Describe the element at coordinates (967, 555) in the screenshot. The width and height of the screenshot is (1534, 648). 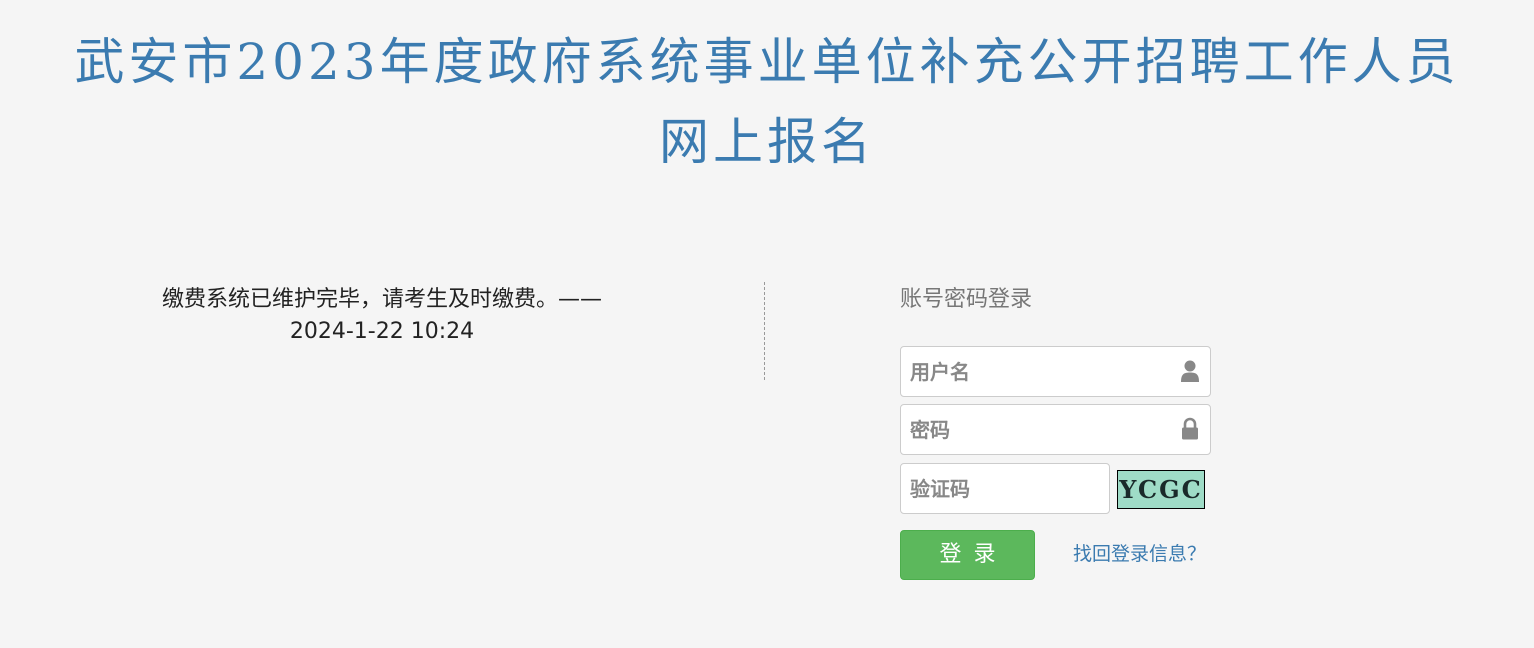
I see `login-button: 登录` at that location.